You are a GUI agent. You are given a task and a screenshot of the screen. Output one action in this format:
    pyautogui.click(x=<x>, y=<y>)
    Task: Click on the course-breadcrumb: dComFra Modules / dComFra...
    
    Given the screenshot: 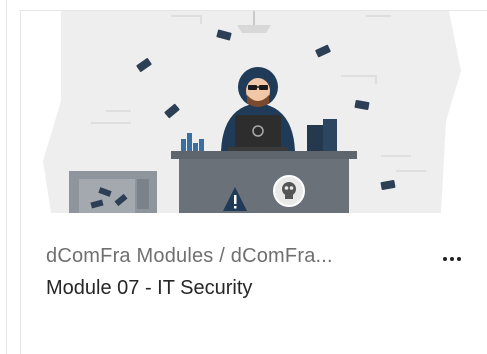 What is the action you would take?
    pyautogui.click(x=241, y=256)
    